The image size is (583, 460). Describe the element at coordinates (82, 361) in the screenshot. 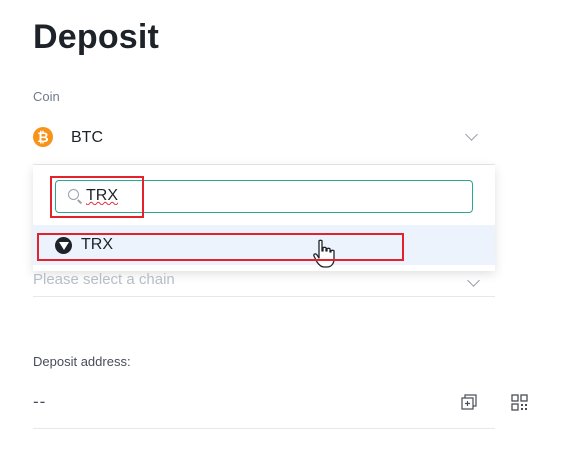

I see `deposit-address-label: Deposit address:` at that location.